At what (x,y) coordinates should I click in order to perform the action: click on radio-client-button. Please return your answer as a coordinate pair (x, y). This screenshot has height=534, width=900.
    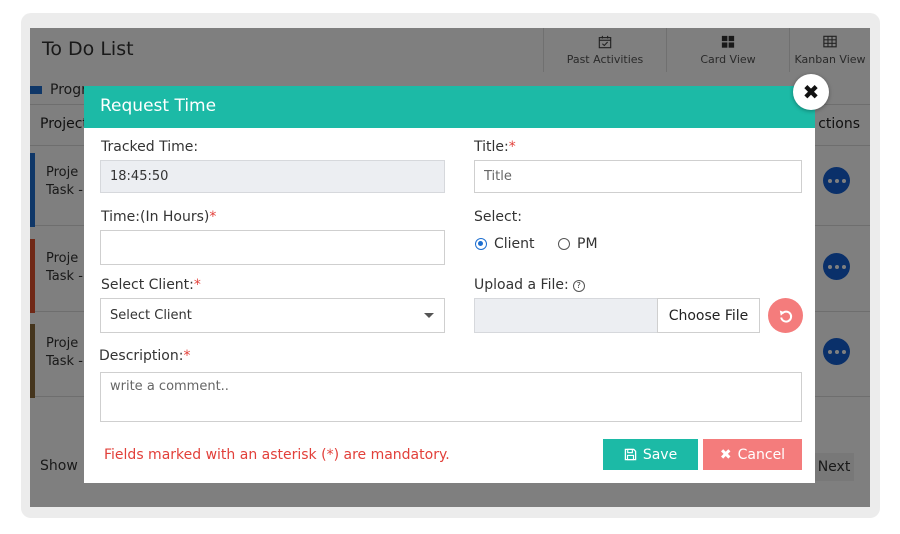
    Looking at the image, I should click on (481, 244).